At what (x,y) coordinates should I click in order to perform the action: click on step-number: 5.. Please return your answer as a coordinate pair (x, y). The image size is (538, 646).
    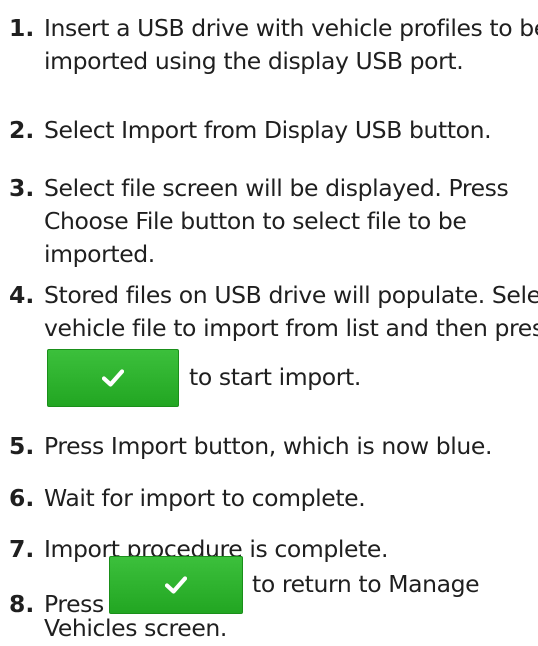
    Looking at the image, I should click on (22, 446).